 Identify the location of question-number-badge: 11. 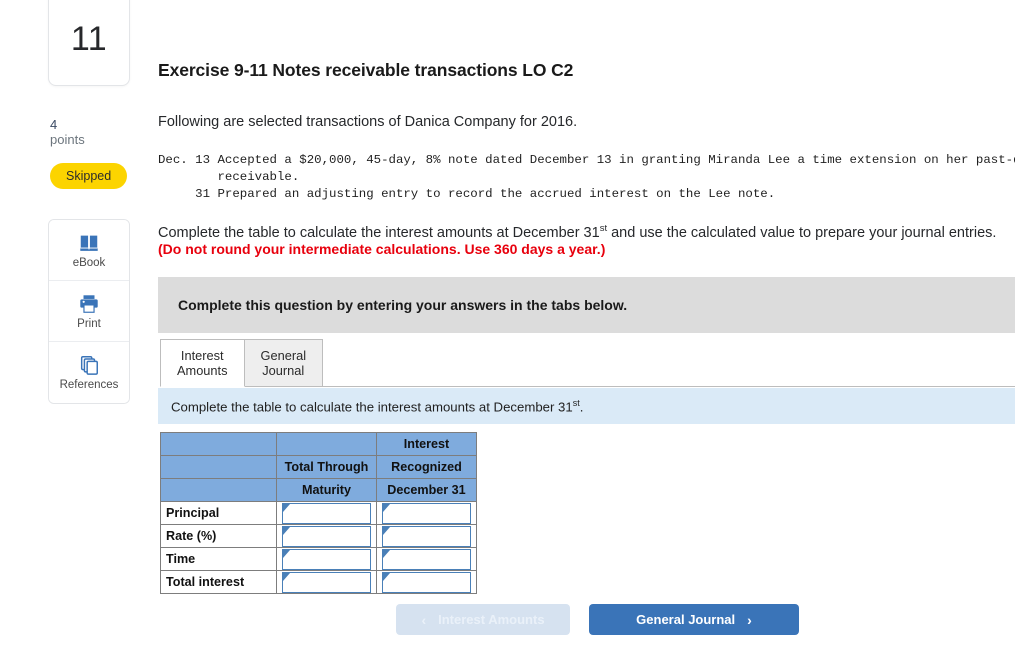
(89, 43).